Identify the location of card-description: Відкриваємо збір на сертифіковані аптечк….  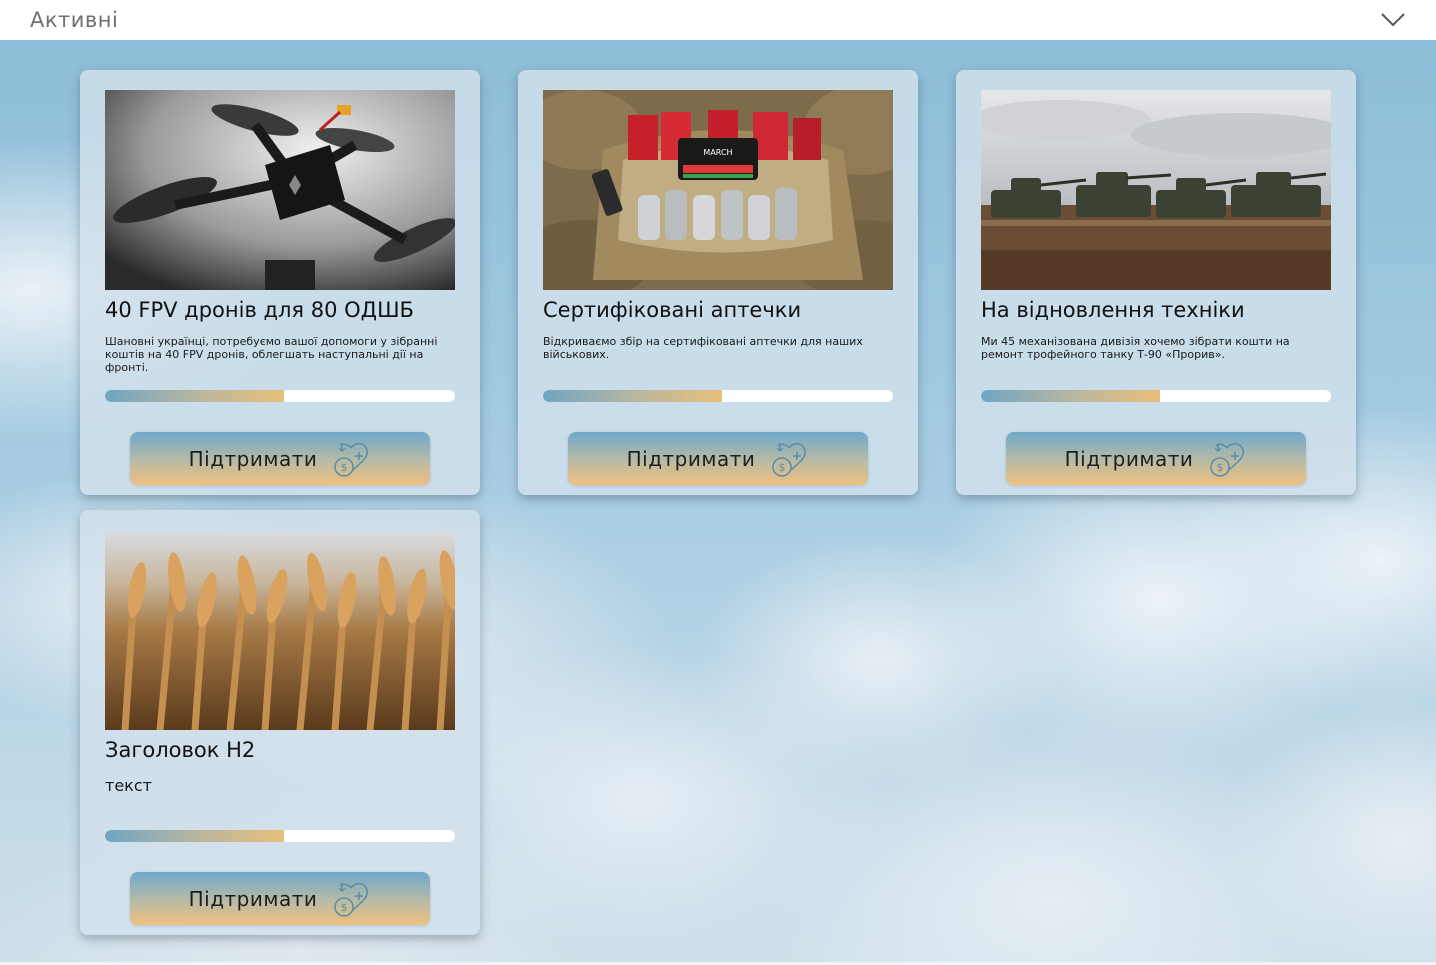
(703, 348).